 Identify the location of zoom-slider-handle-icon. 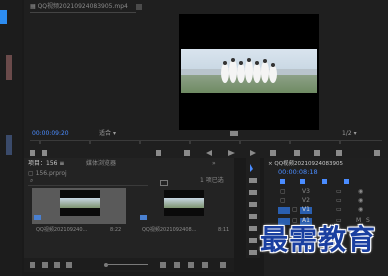
(106, 265).